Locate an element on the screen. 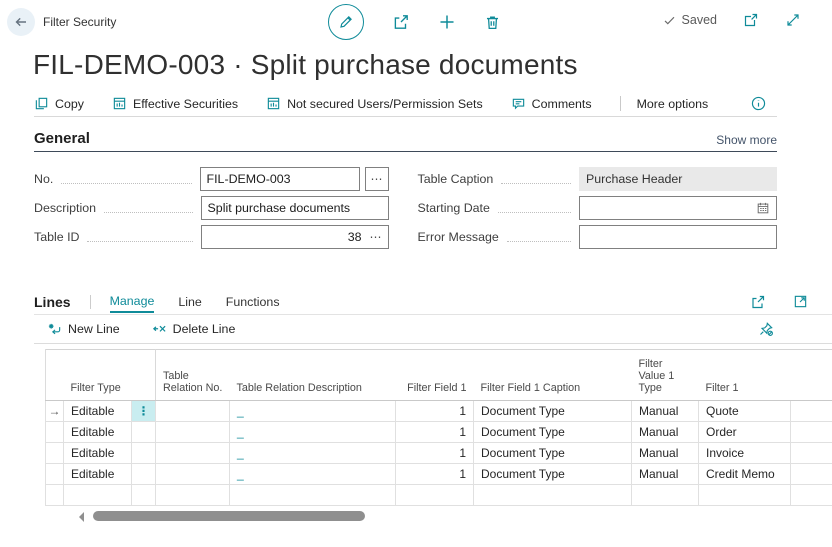 The height and width of the screenshot is (547, 832). scrollbar-thumb is located at coordinates (229, 516).